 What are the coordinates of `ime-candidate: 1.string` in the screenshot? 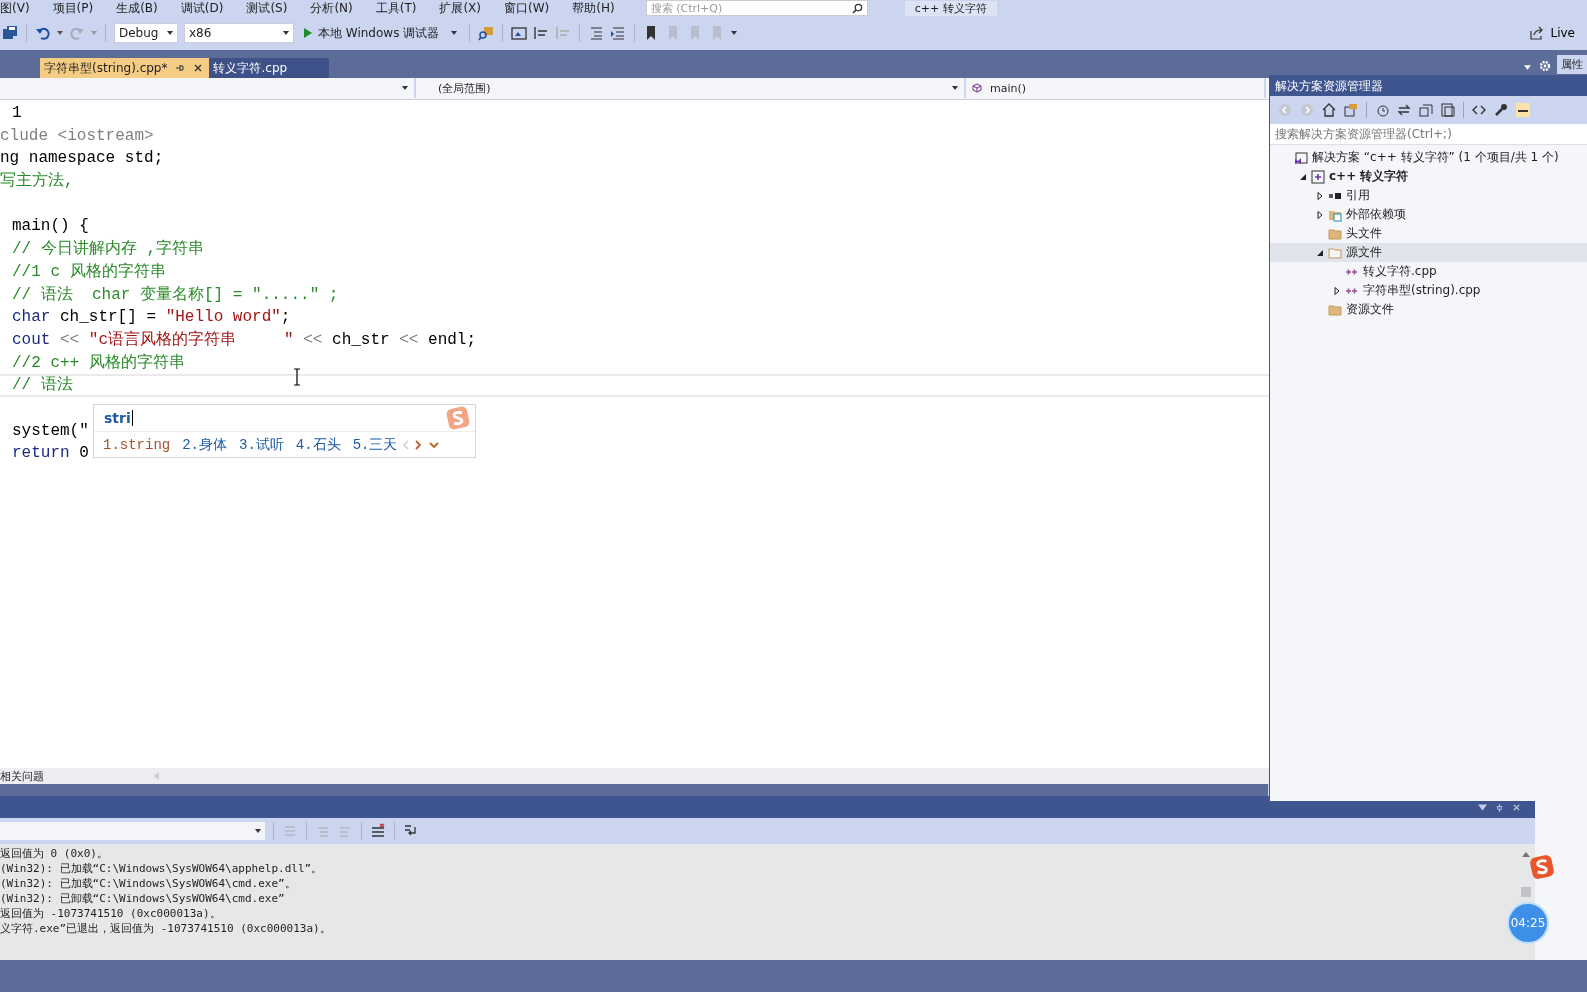 It's located at (137, 445).